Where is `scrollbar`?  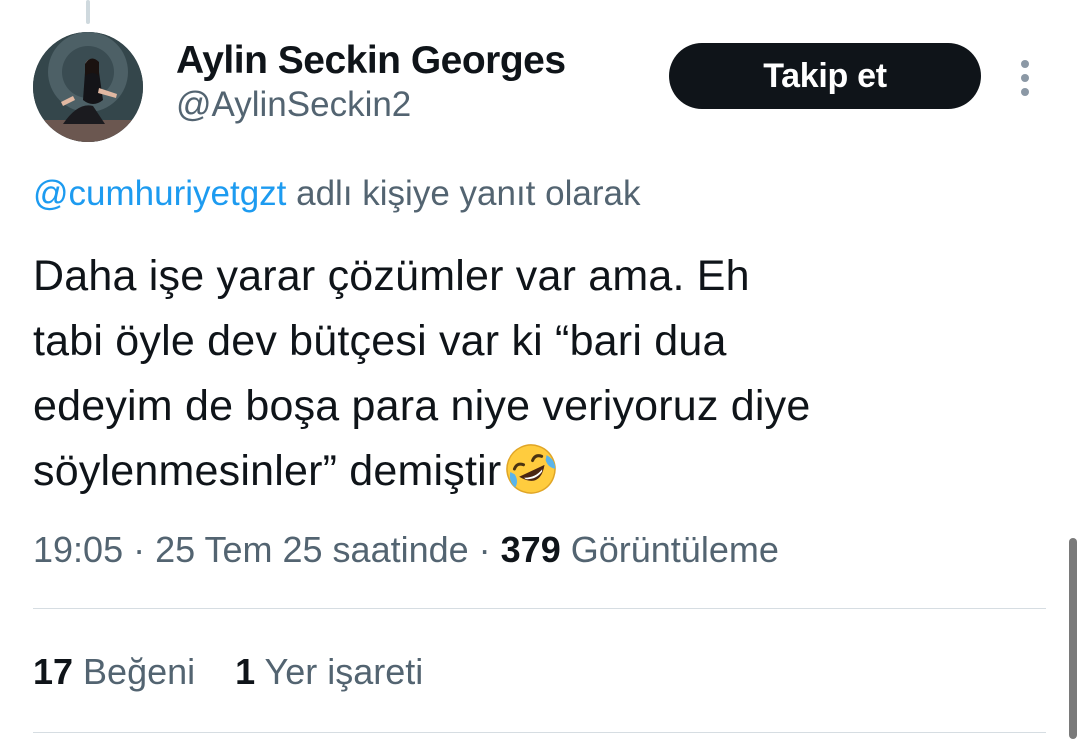
scrollbar is located at coordinates (1073, 638).